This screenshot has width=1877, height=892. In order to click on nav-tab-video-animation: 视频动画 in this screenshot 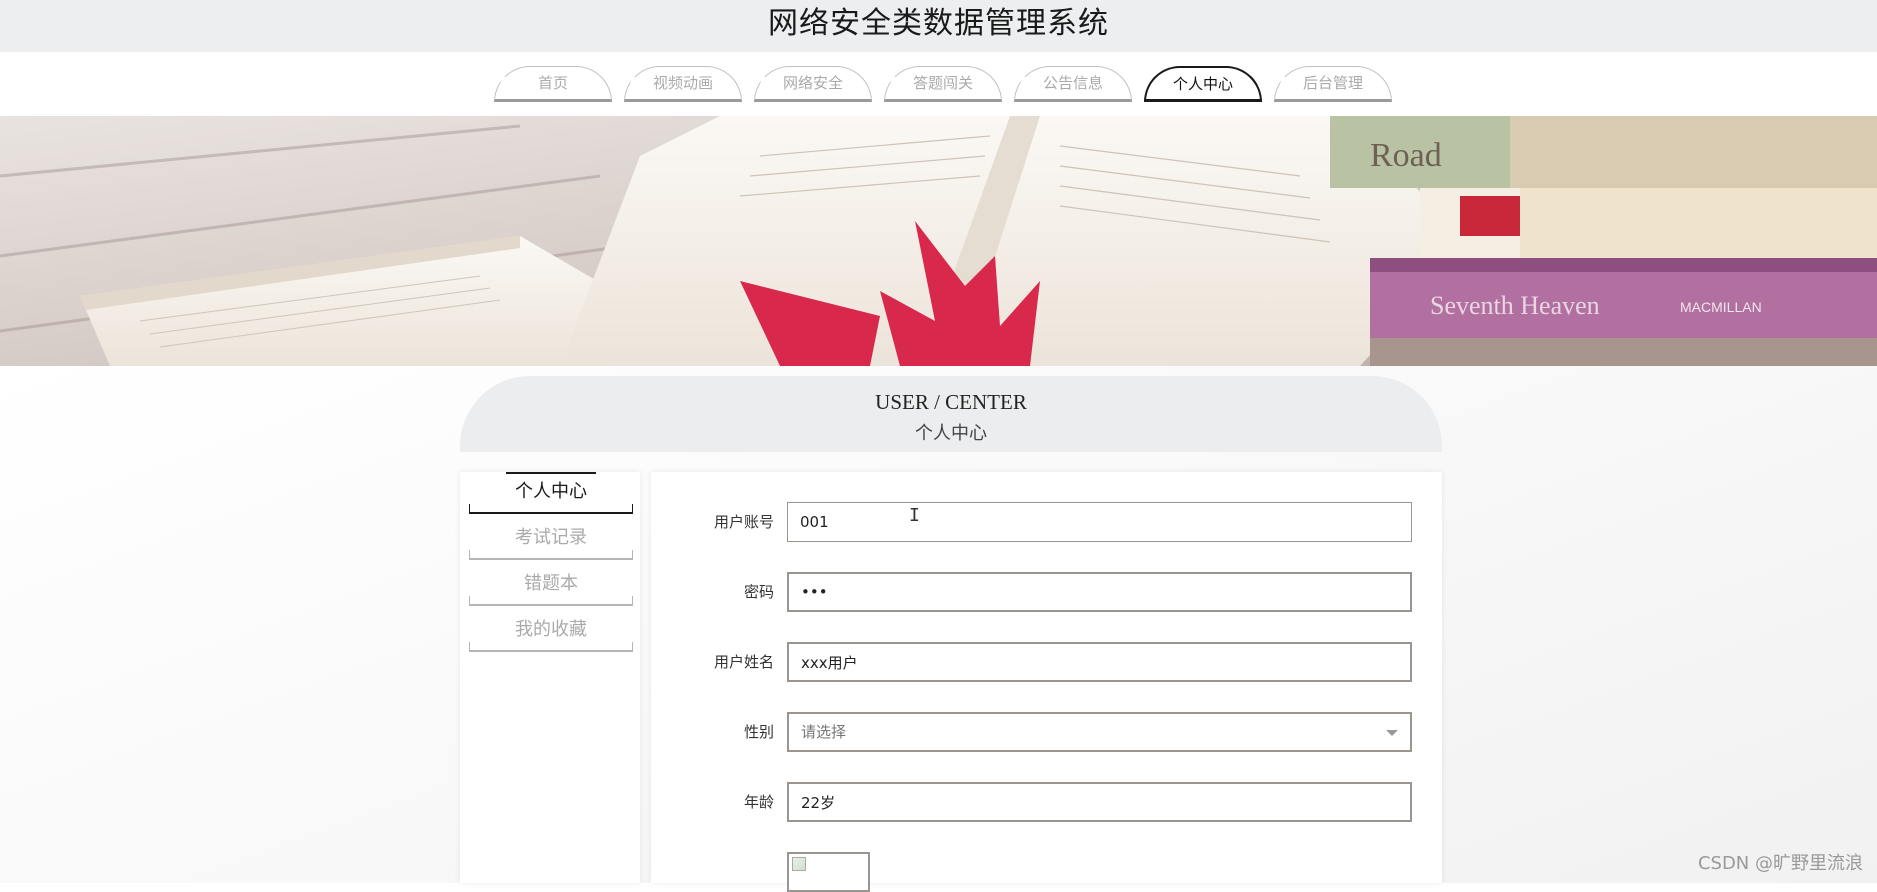, I will do `click(683, 84)`.